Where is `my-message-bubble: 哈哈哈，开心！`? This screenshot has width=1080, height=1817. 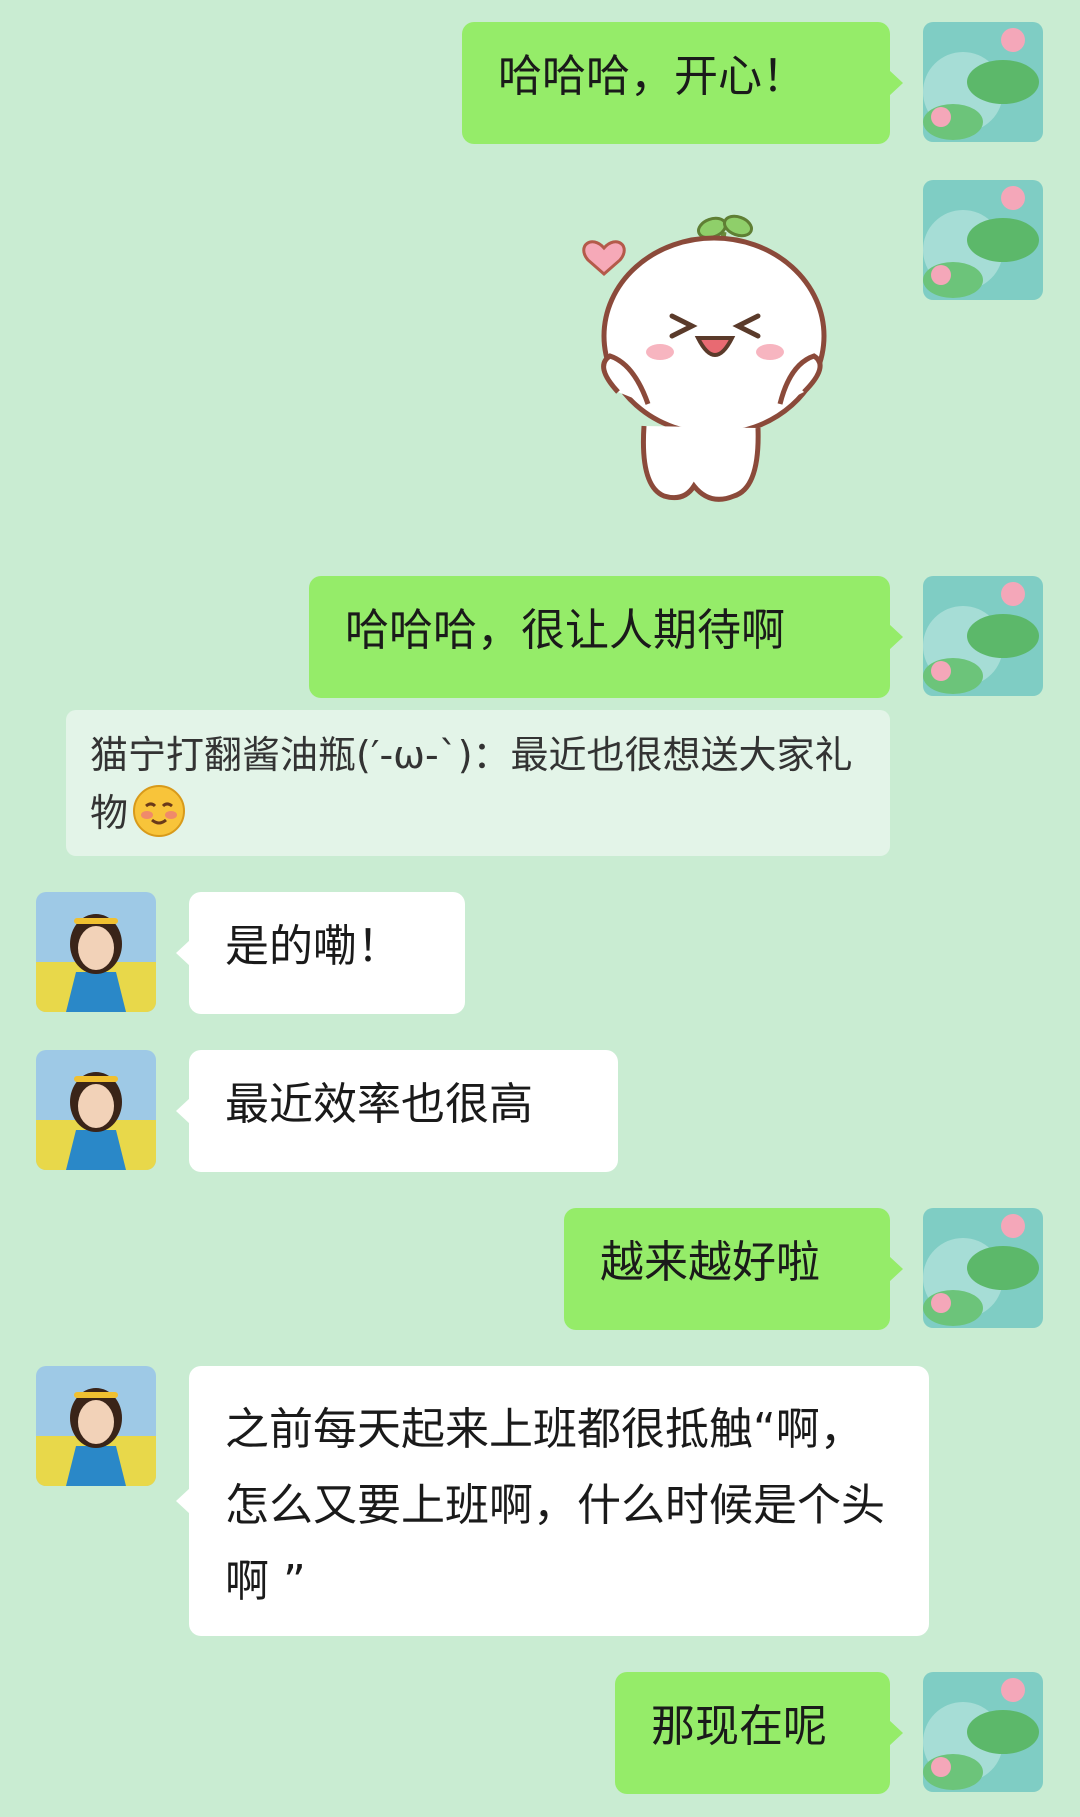 my-message-bubble: 哈哈哈，开心！ is located at coordinates (682, 83).